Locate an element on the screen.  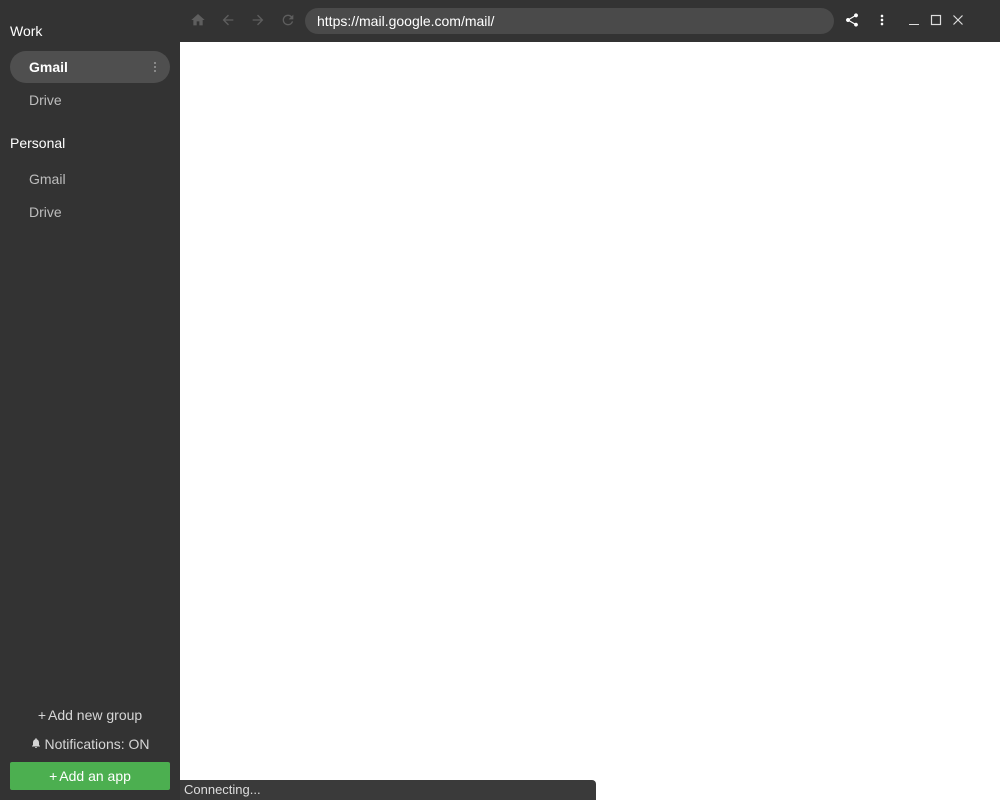
share-icon is located at coordinates (852, 20).